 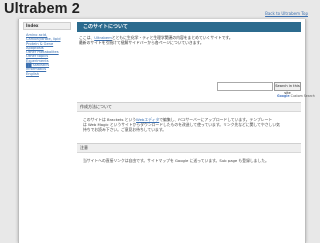 I want to click on google-logo: Google, so click(x=283, y=96).